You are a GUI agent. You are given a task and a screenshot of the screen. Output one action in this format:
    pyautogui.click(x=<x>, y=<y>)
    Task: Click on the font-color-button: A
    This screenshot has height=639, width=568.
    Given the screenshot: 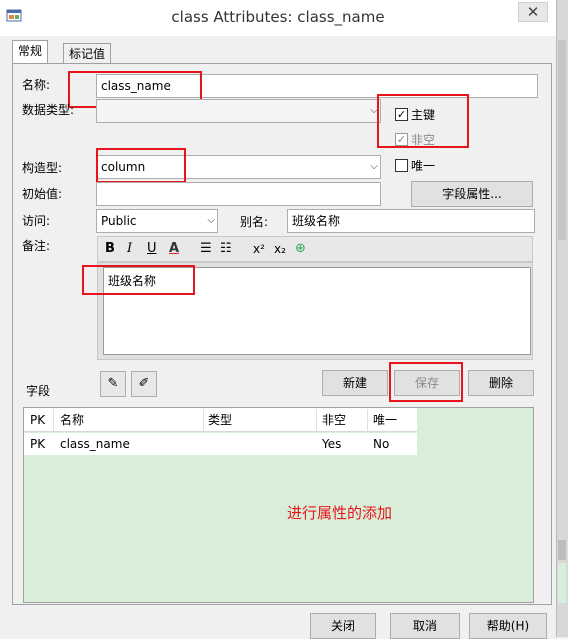 What is the action you would take?
    pyautogui.click(x=174, y=249)
    